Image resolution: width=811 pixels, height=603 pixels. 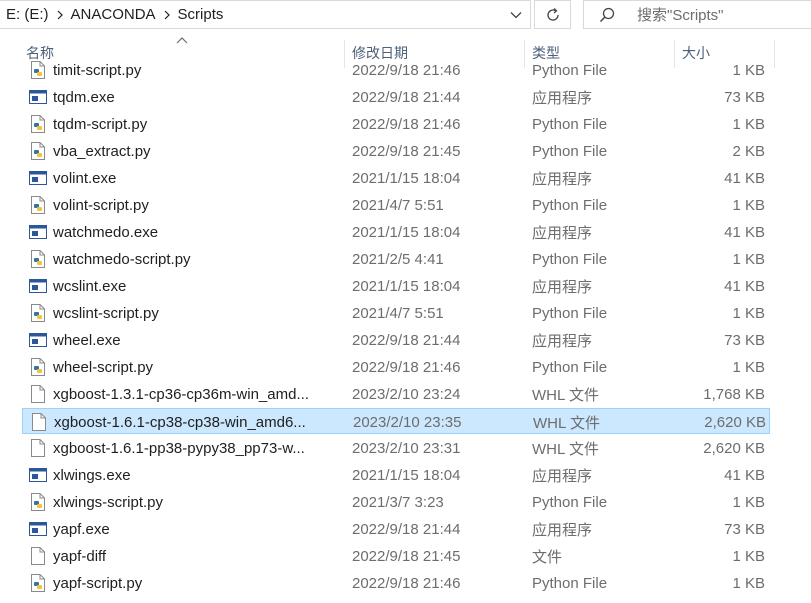 What do you see at coordinates (198, 313) in the screenshot?
I see `file-name: wcslint-script.py` at bounding box center [198, 313].